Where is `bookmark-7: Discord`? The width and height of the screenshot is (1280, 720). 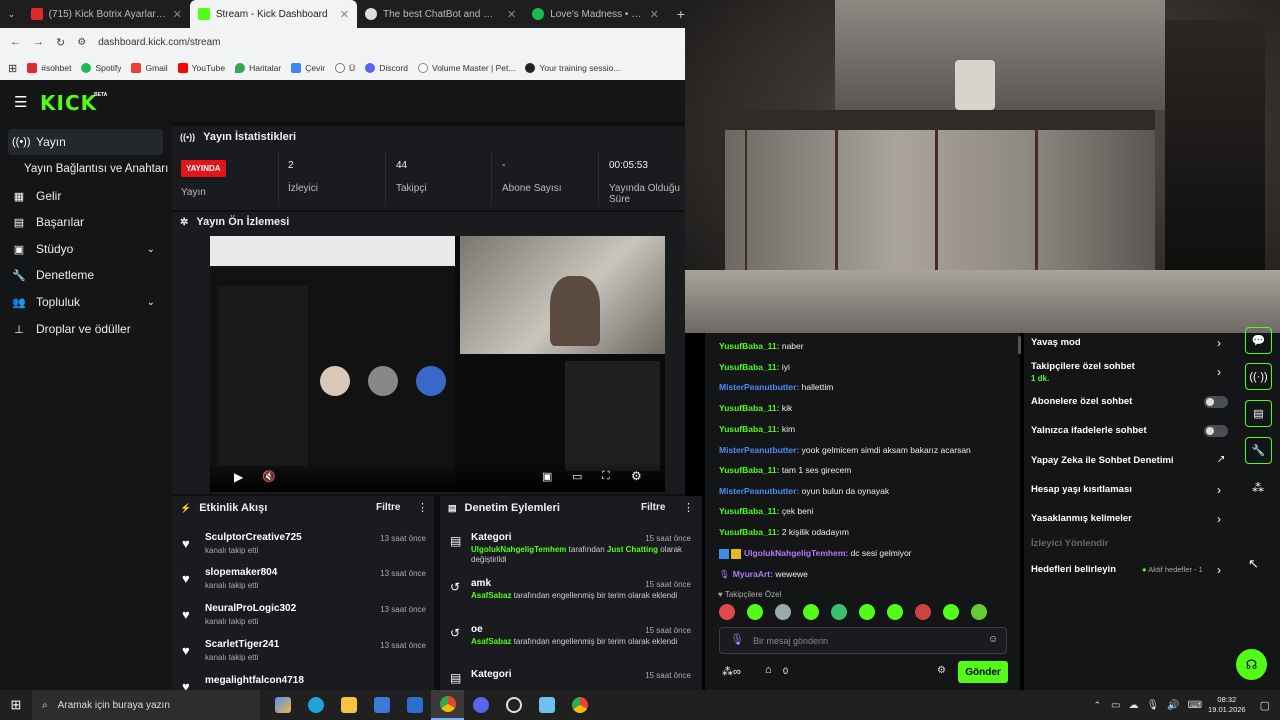 bookmark-7: Discord is located at coordinates (386, 68).